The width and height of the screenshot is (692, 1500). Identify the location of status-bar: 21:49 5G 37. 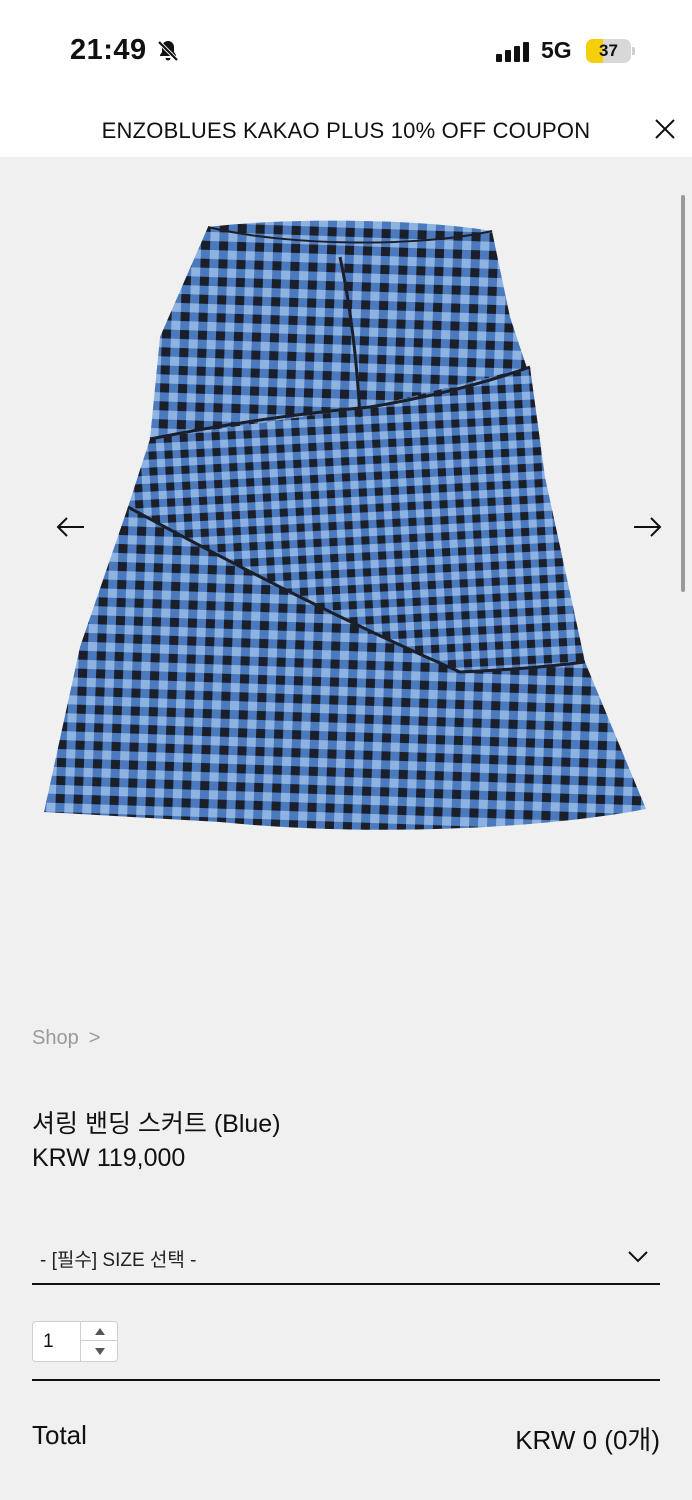
(346, 52).